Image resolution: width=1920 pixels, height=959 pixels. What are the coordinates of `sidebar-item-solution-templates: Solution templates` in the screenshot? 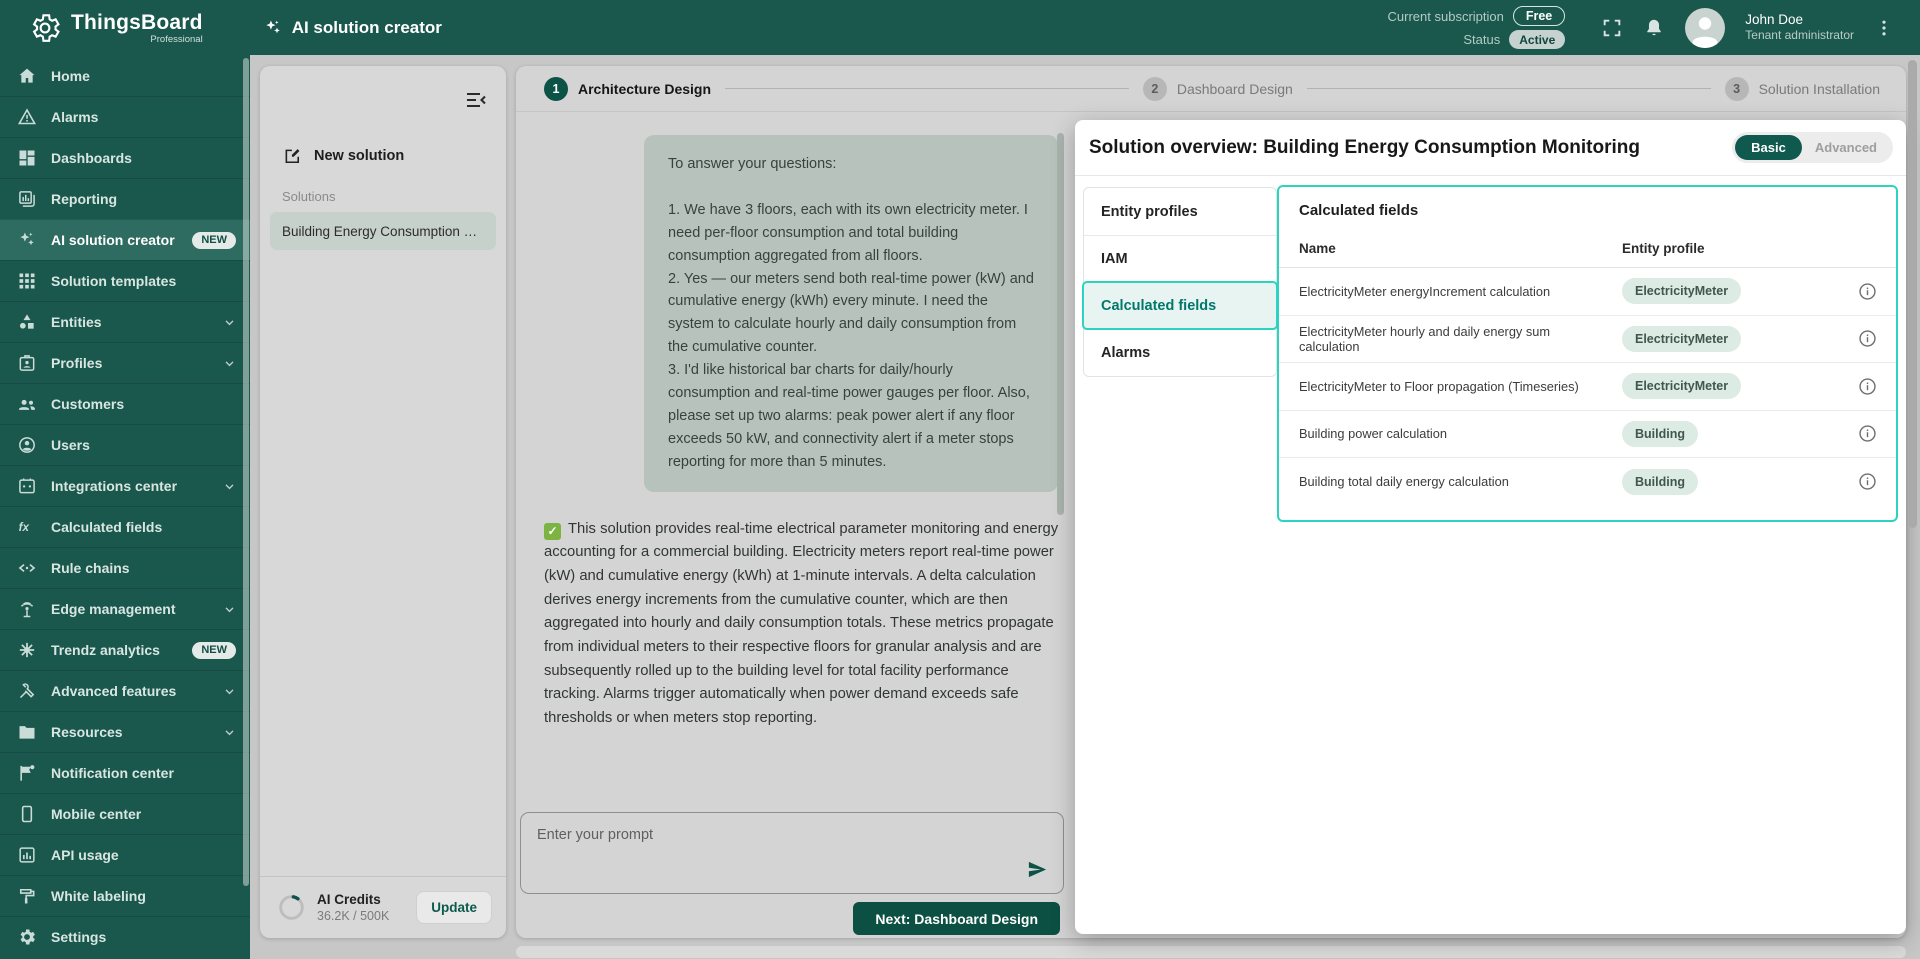 It's located at (125, 280).